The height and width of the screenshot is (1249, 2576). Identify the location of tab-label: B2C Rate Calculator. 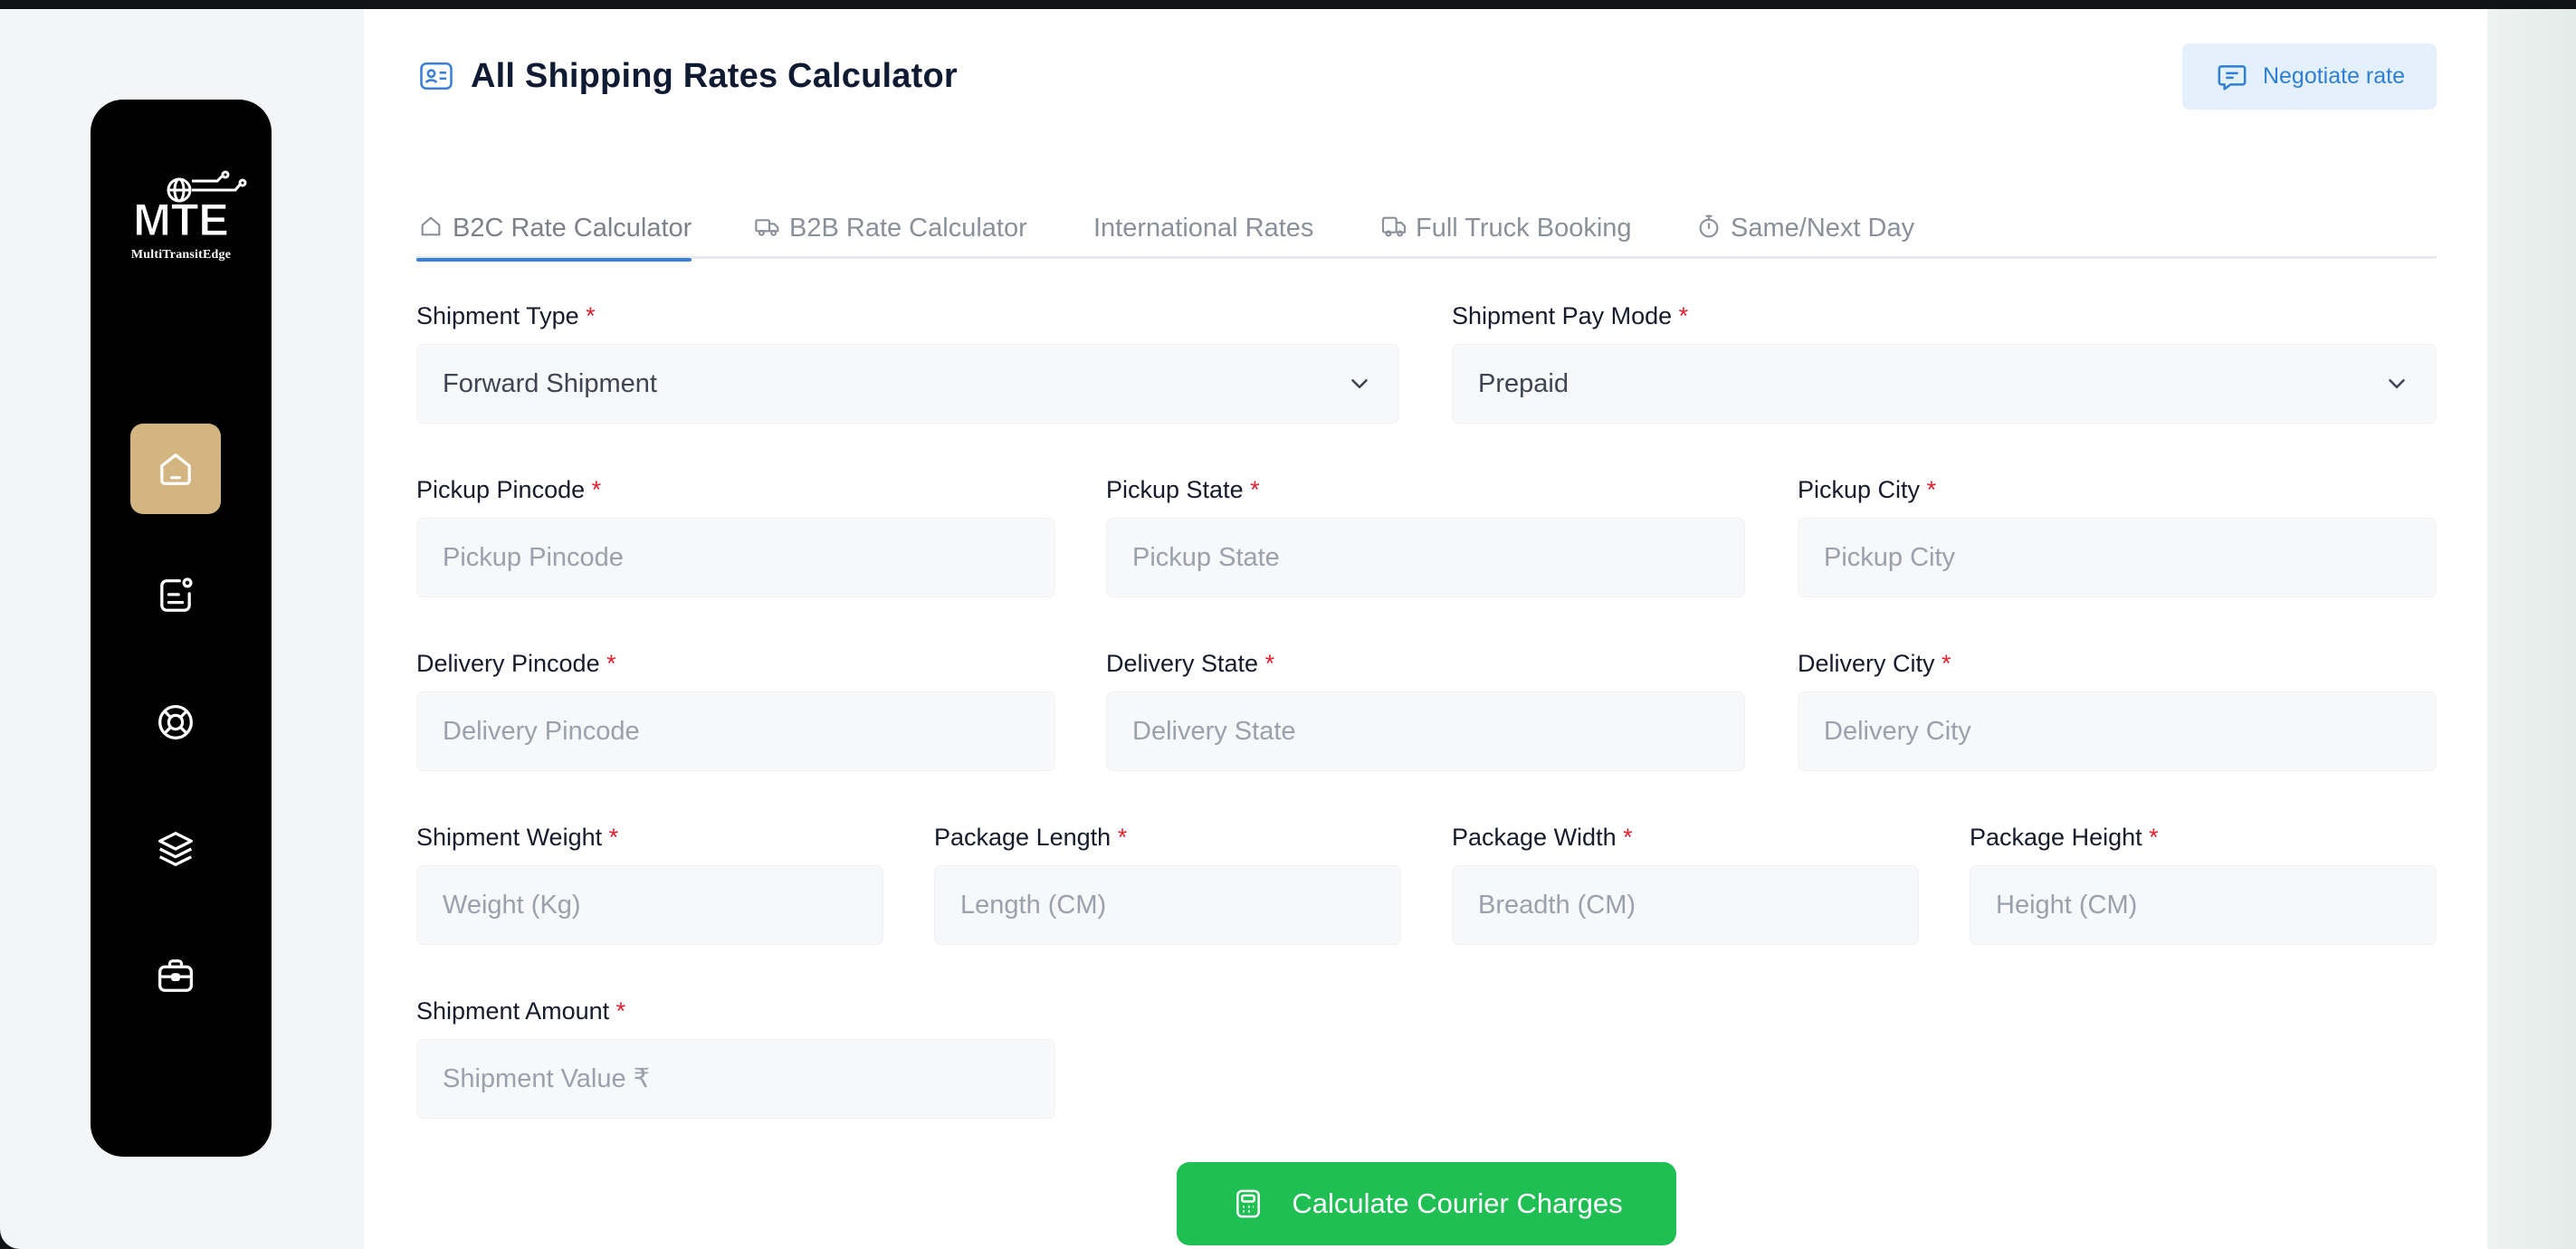
(572, 228).